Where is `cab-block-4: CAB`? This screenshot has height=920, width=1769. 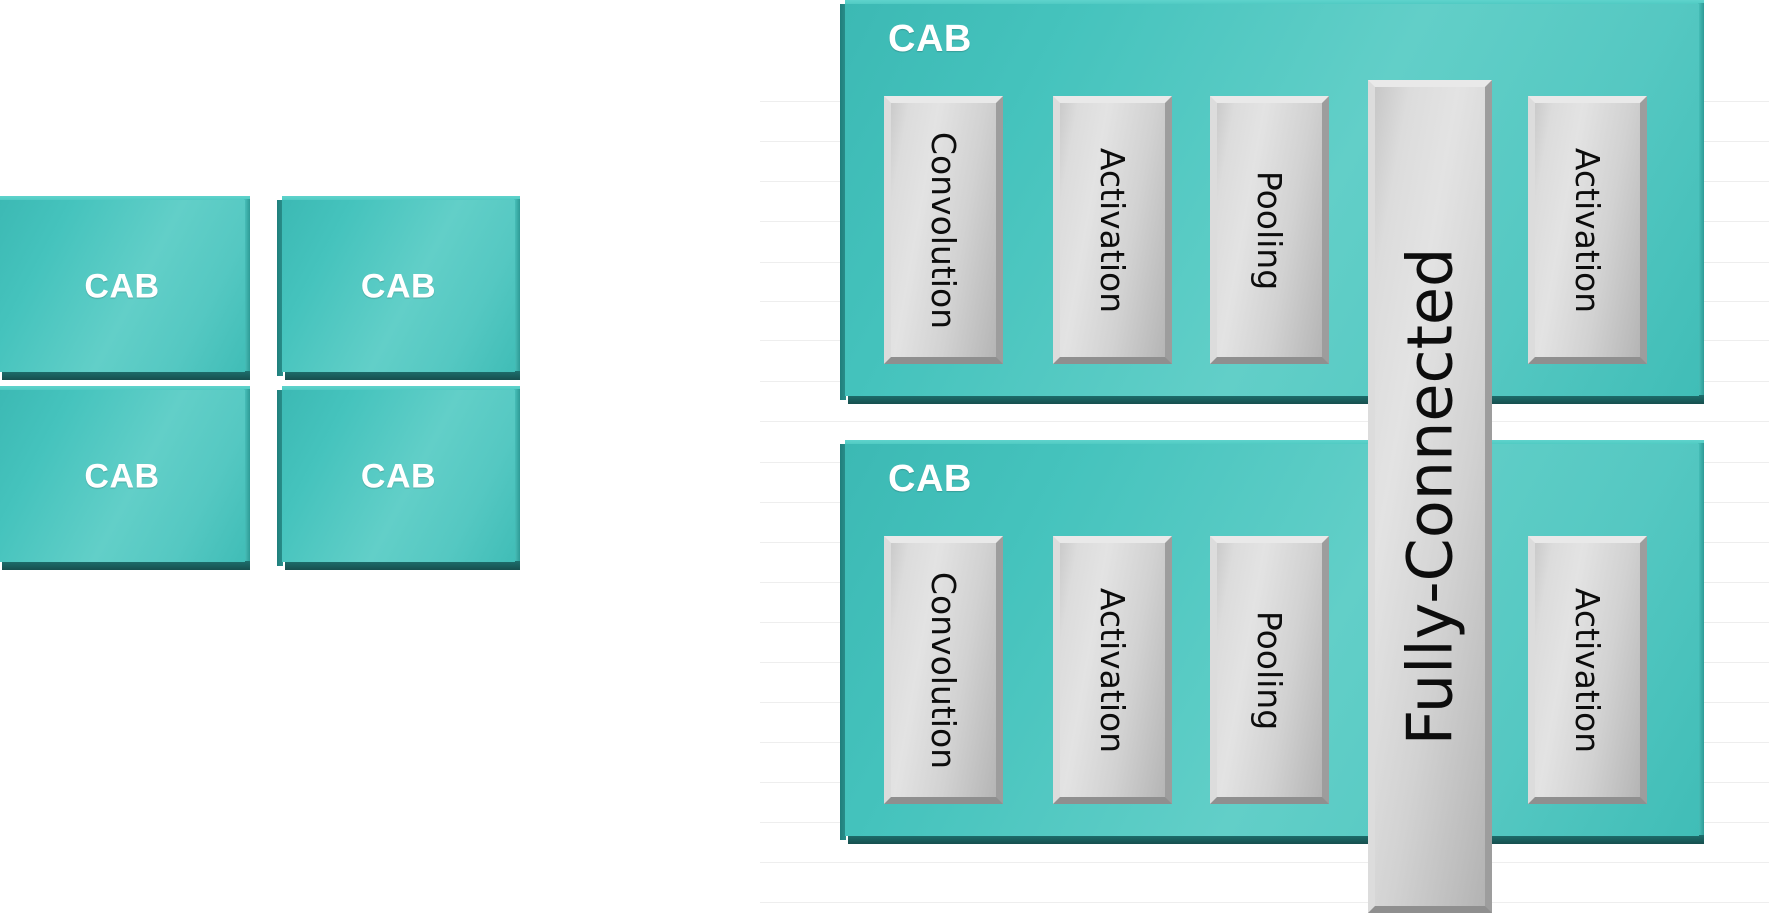 cab-block-4: CAB is located at coordinates (398, 478).